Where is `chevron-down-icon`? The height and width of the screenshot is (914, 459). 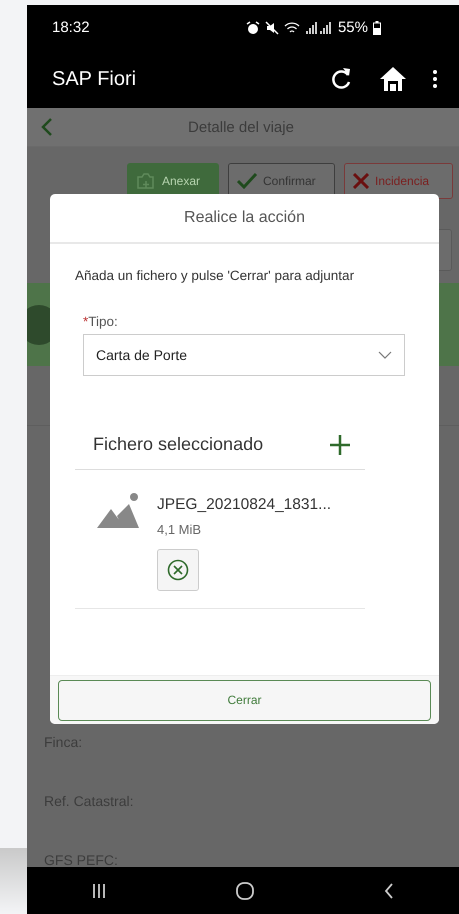
chevron-down-icon is located at coordinates (385, 355).